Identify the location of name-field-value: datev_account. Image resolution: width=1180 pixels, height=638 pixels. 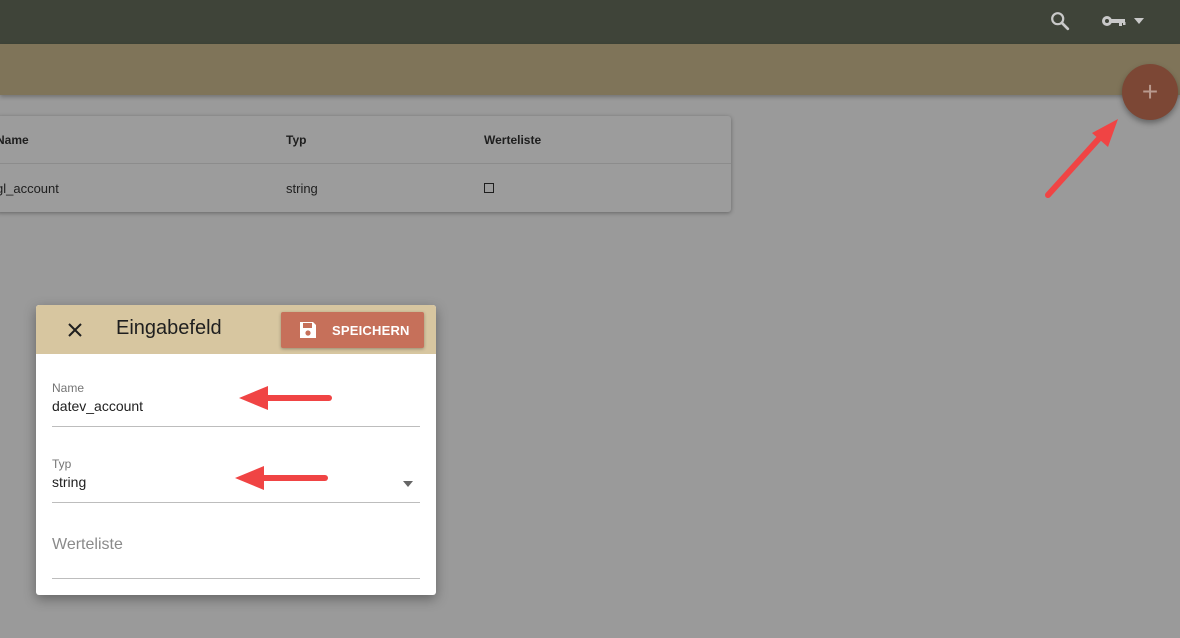
(98, 406).